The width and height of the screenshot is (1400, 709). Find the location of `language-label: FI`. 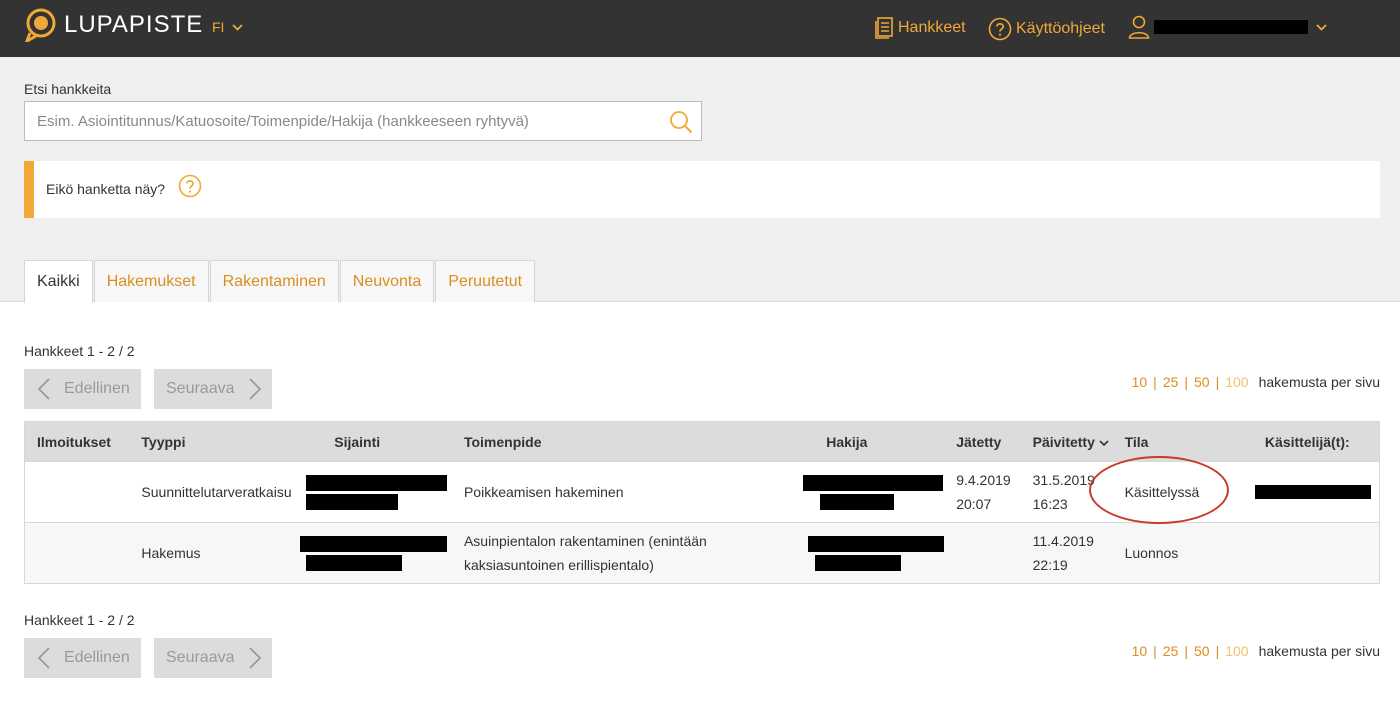

language-label: FI is located at coordinates (218, 27).